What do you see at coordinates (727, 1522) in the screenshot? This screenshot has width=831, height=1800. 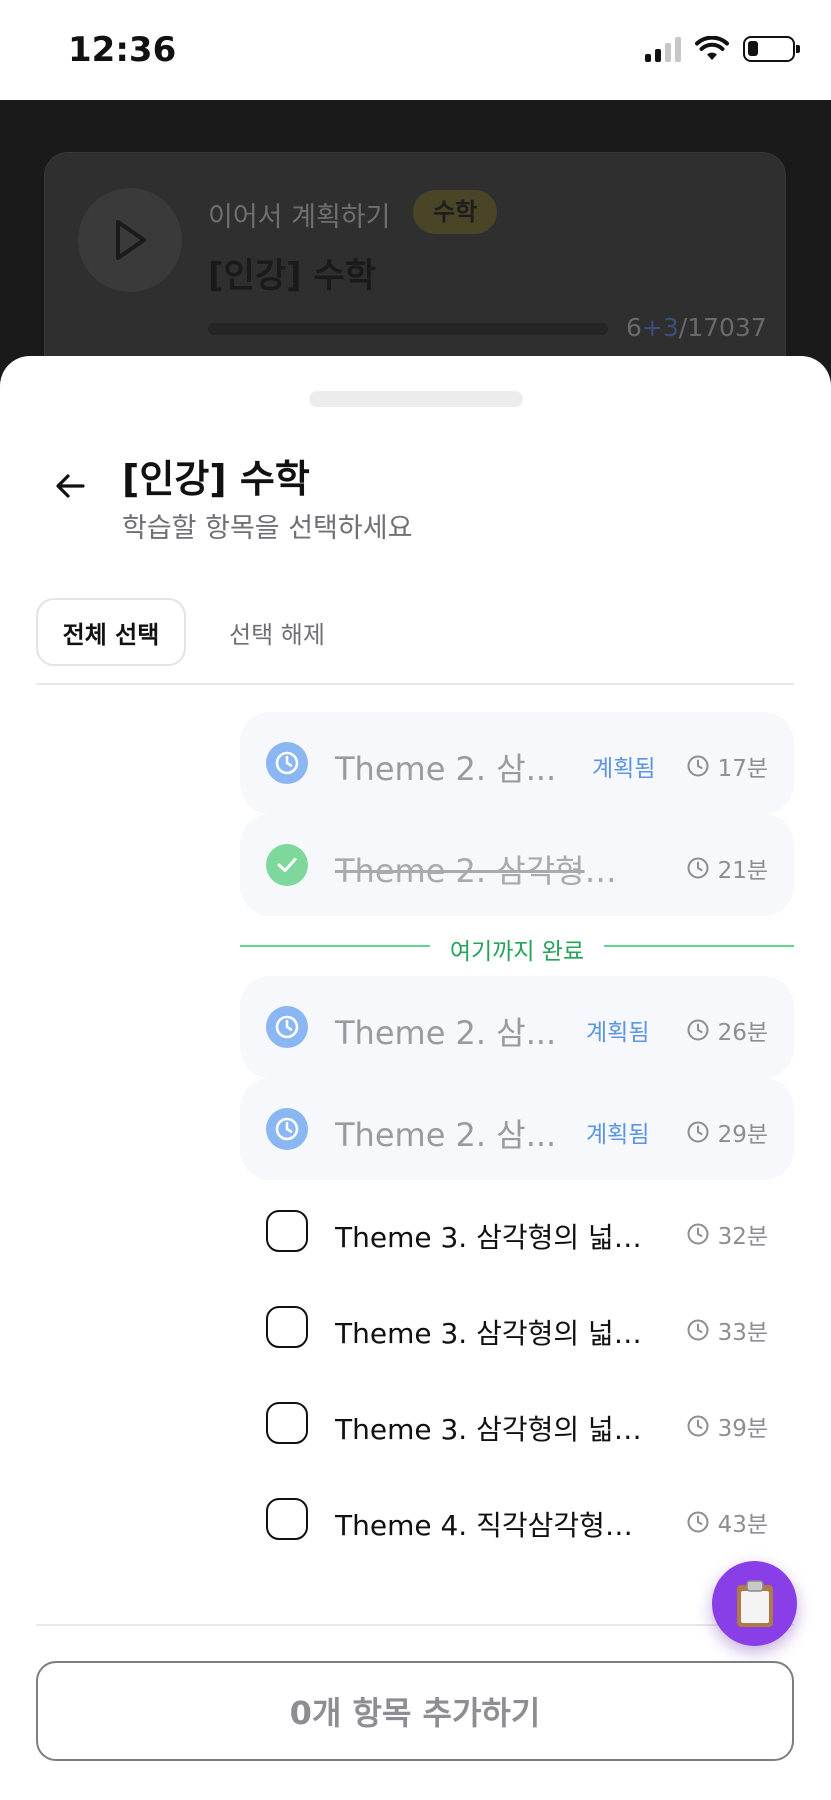 I see `duration: 43분` at bounding box center [727, 1522].